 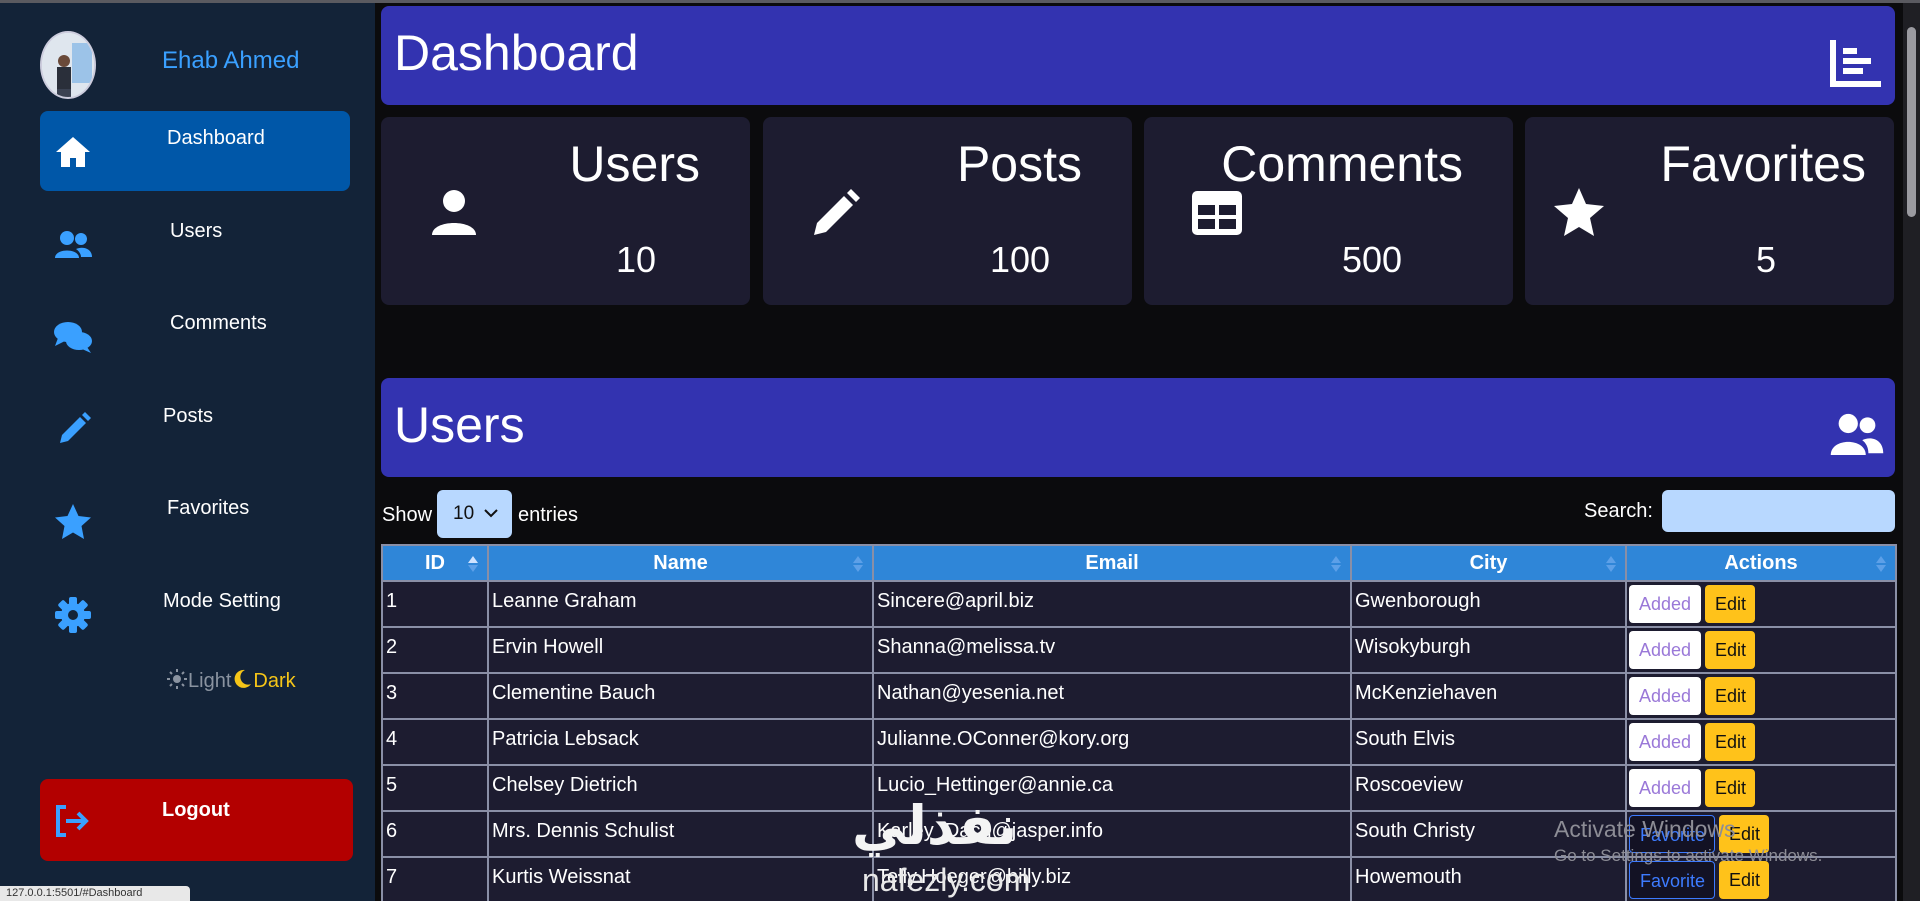 What do you see at coordinates (1488, 563) in the screenshot?
I see `column-header-city: City` at bounding box center [1488, 563].